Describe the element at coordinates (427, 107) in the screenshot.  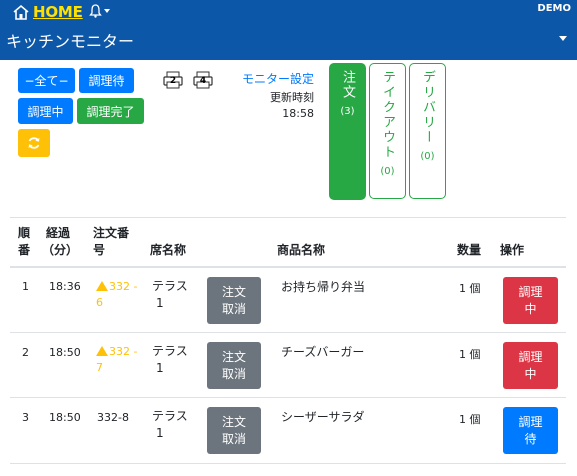
I see `tab-label: デリバリー` at that location.